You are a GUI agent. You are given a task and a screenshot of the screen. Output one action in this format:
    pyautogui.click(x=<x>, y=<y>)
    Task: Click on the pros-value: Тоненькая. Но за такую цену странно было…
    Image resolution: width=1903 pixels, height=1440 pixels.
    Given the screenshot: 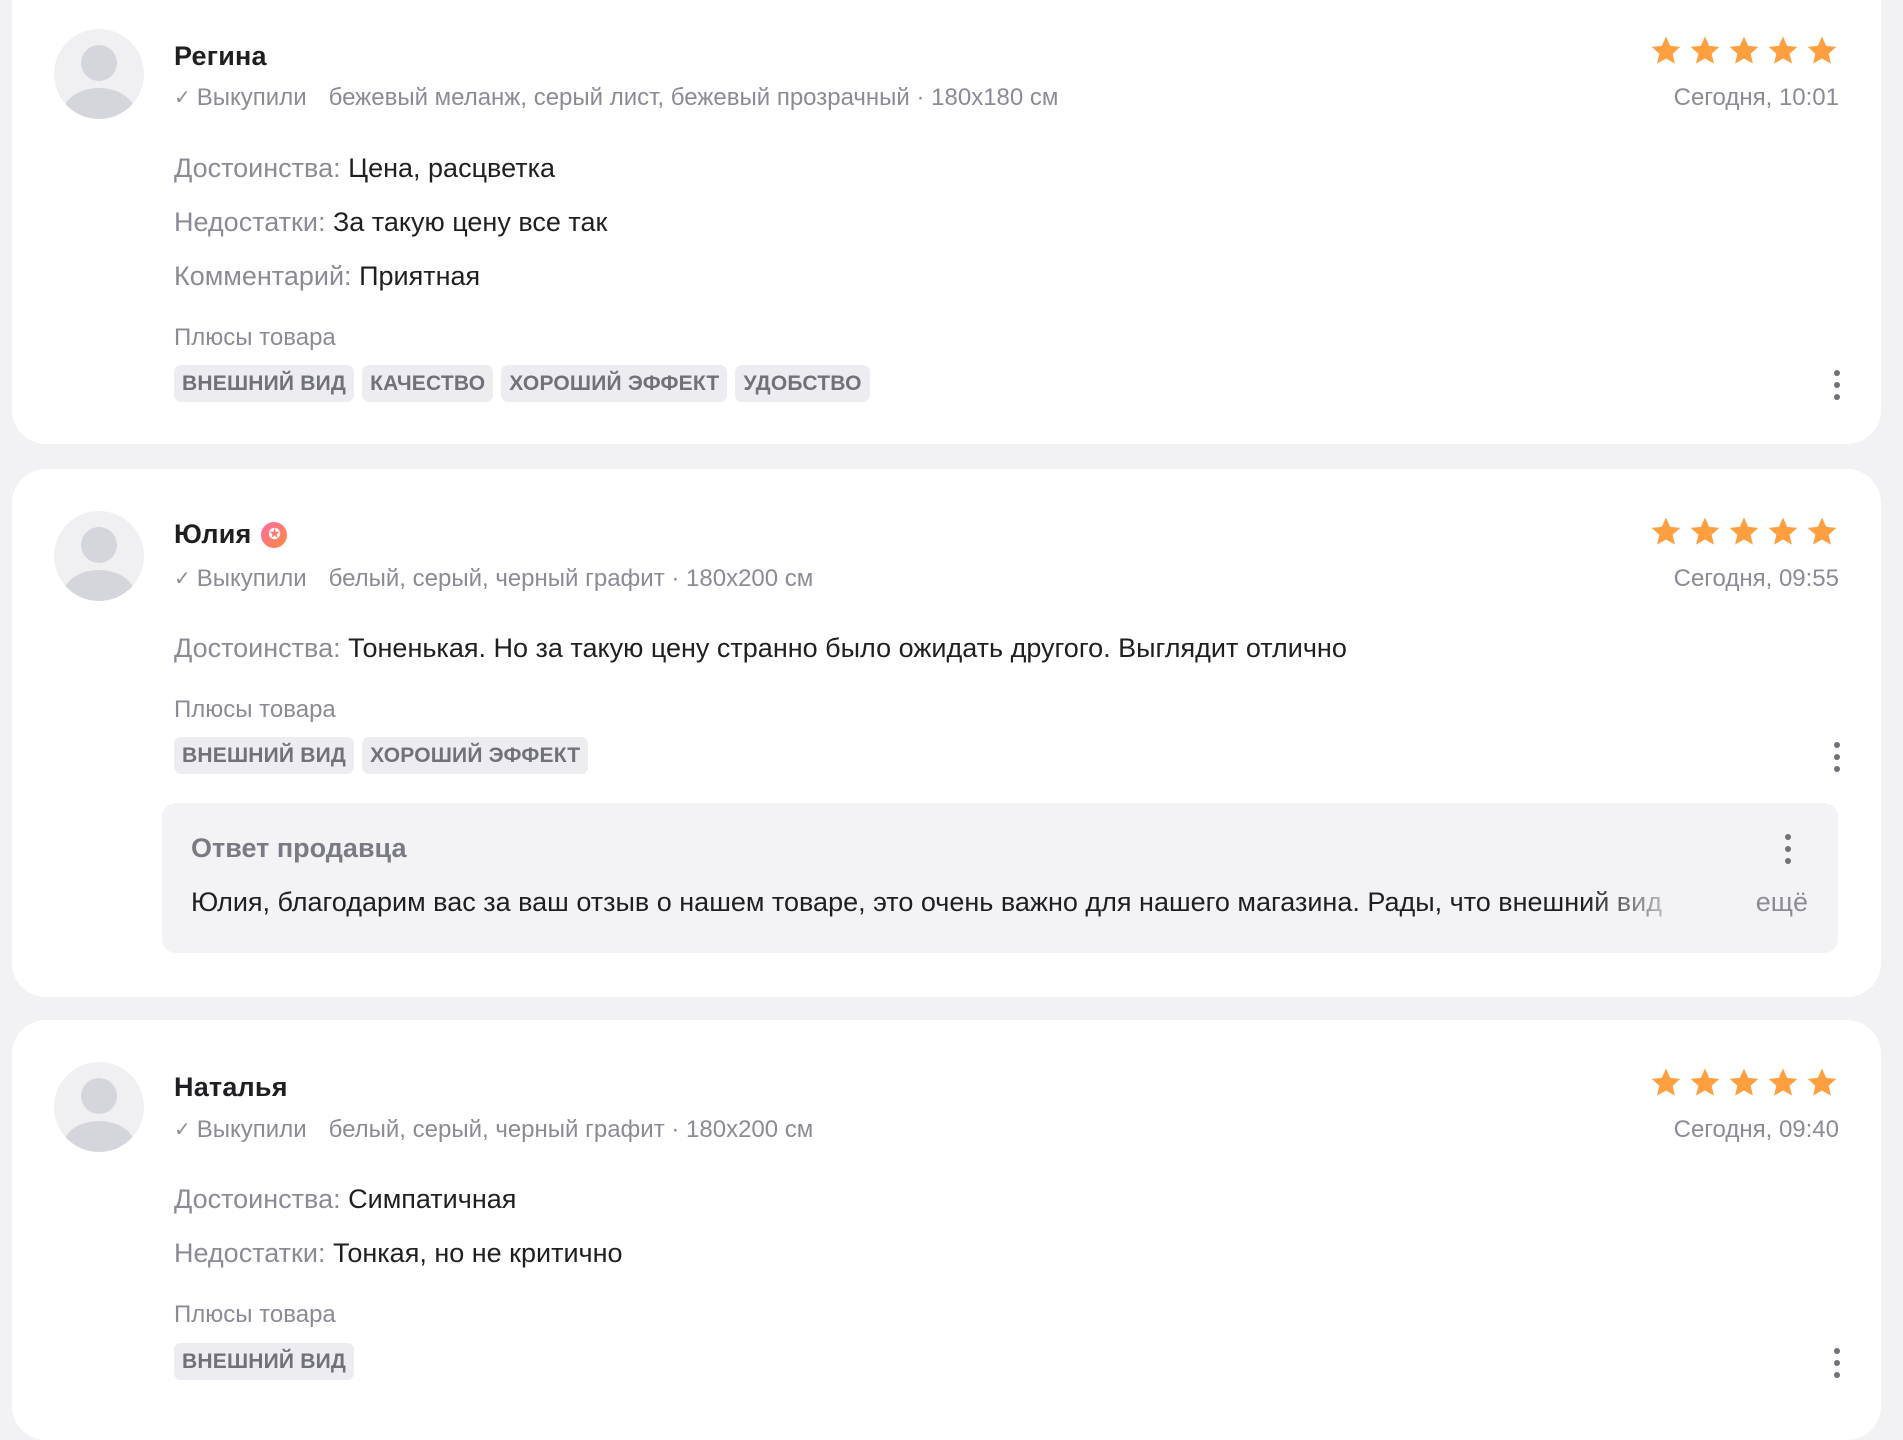 What is the action you would take?
    pyautogui.click(x=847, y=648)
    